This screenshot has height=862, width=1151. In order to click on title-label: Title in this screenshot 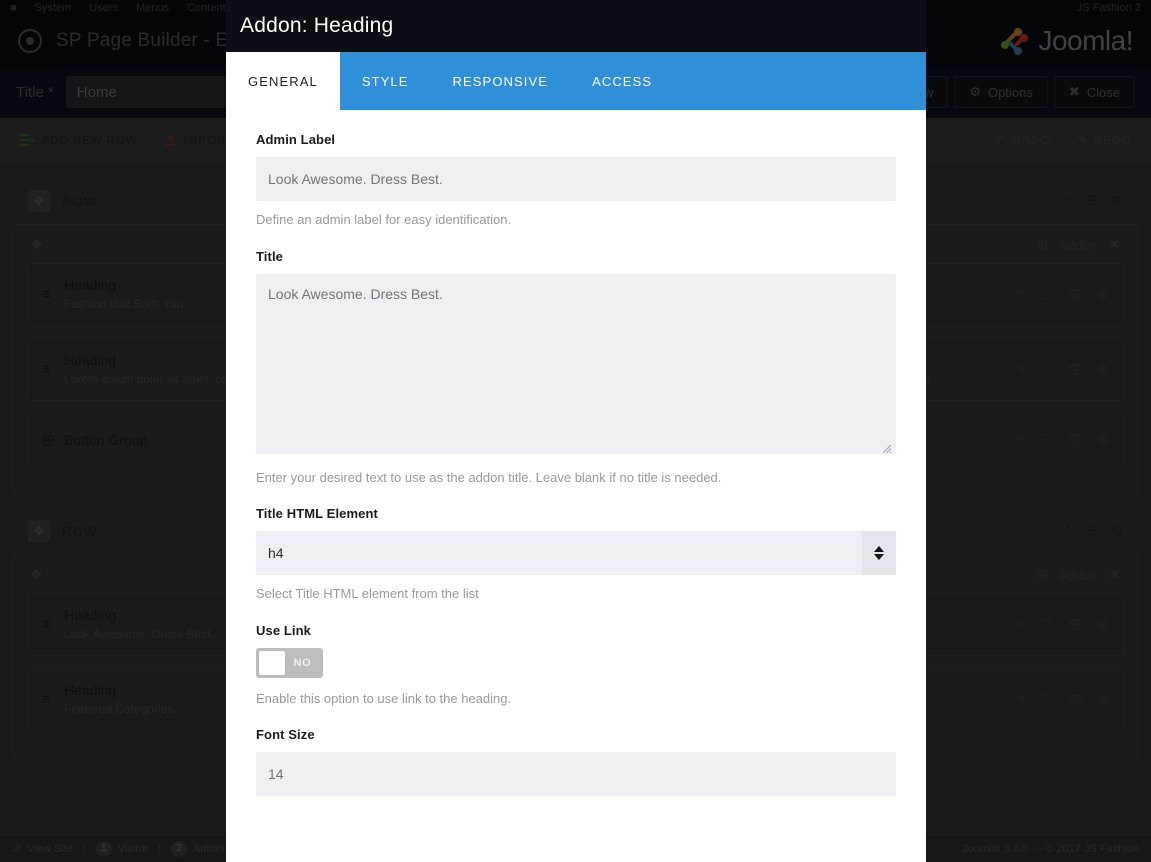, I will do `click(269, 256)`.